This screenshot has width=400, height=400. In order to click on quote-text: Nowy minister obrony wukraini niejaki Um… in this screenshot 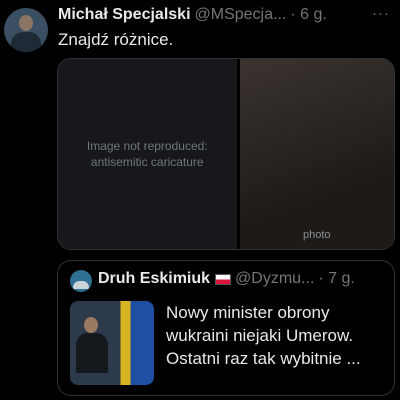, I will do `click(278, 335)`.